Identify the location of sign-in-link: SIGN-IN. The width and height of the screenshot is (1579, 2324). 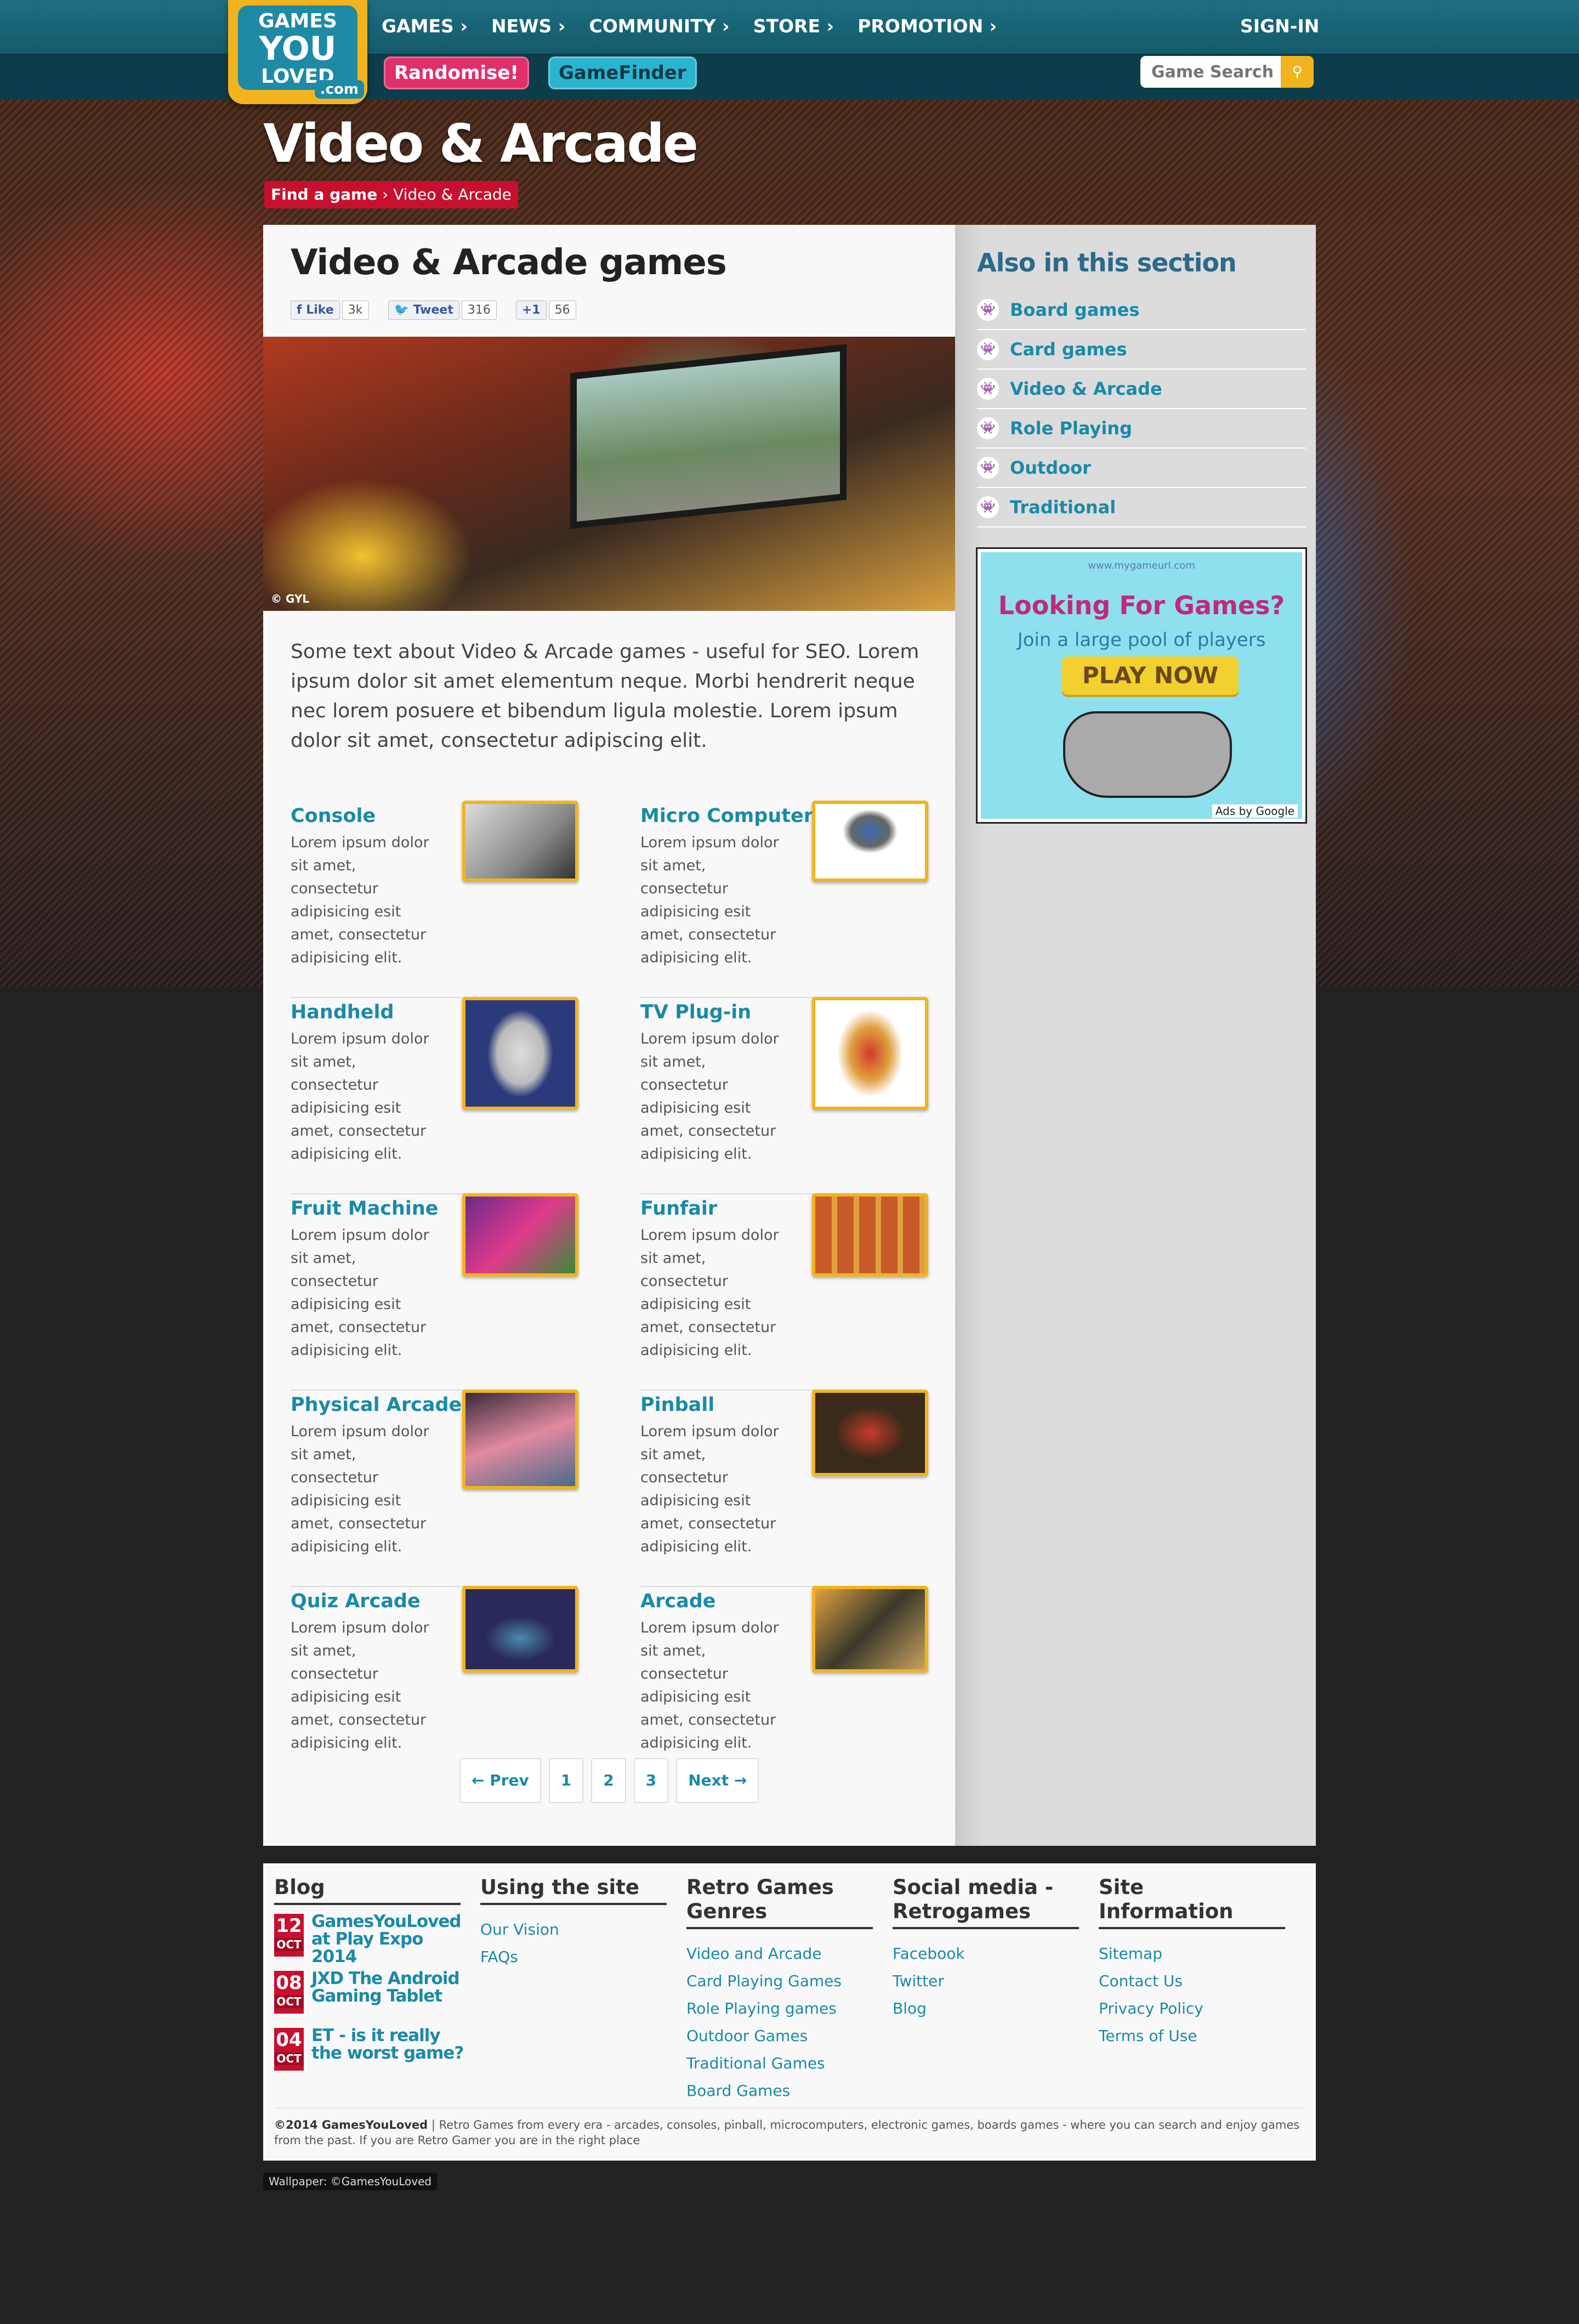
(1279, 26).